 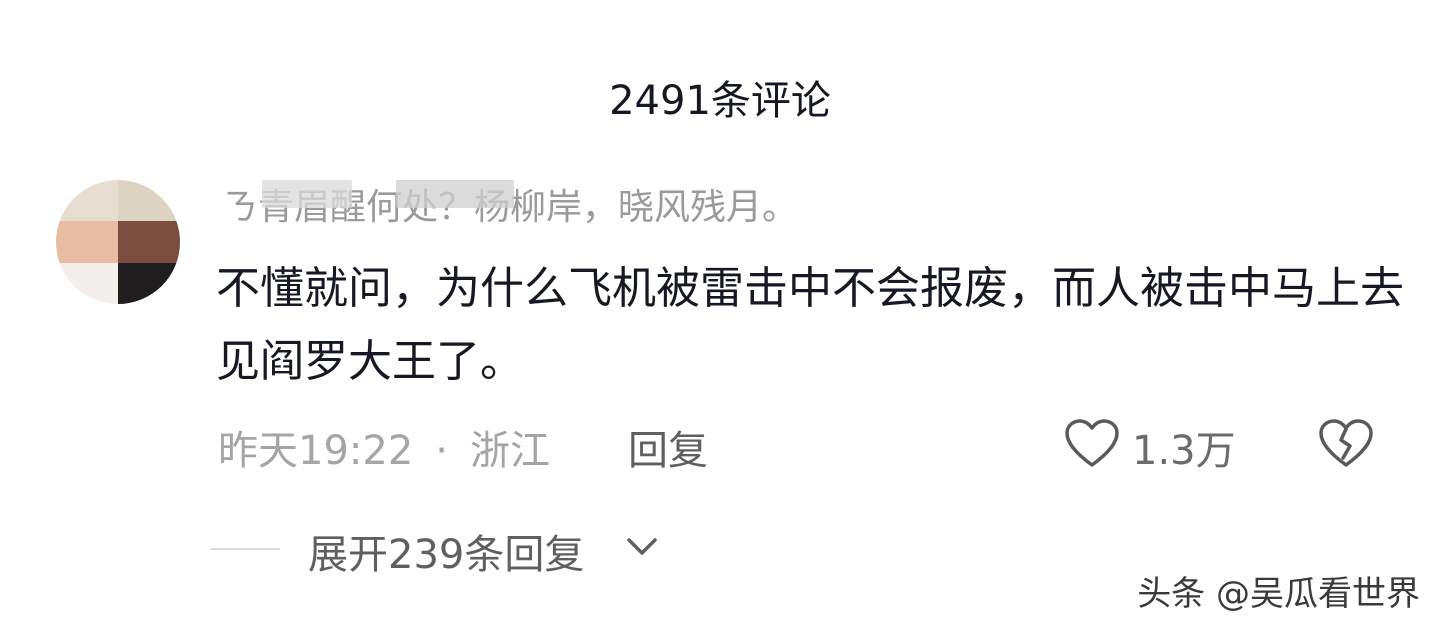 What do you see at coordinates (1092, 444) in the screenshot?
I see `heart-icon` at bounding box center [1092, 444].